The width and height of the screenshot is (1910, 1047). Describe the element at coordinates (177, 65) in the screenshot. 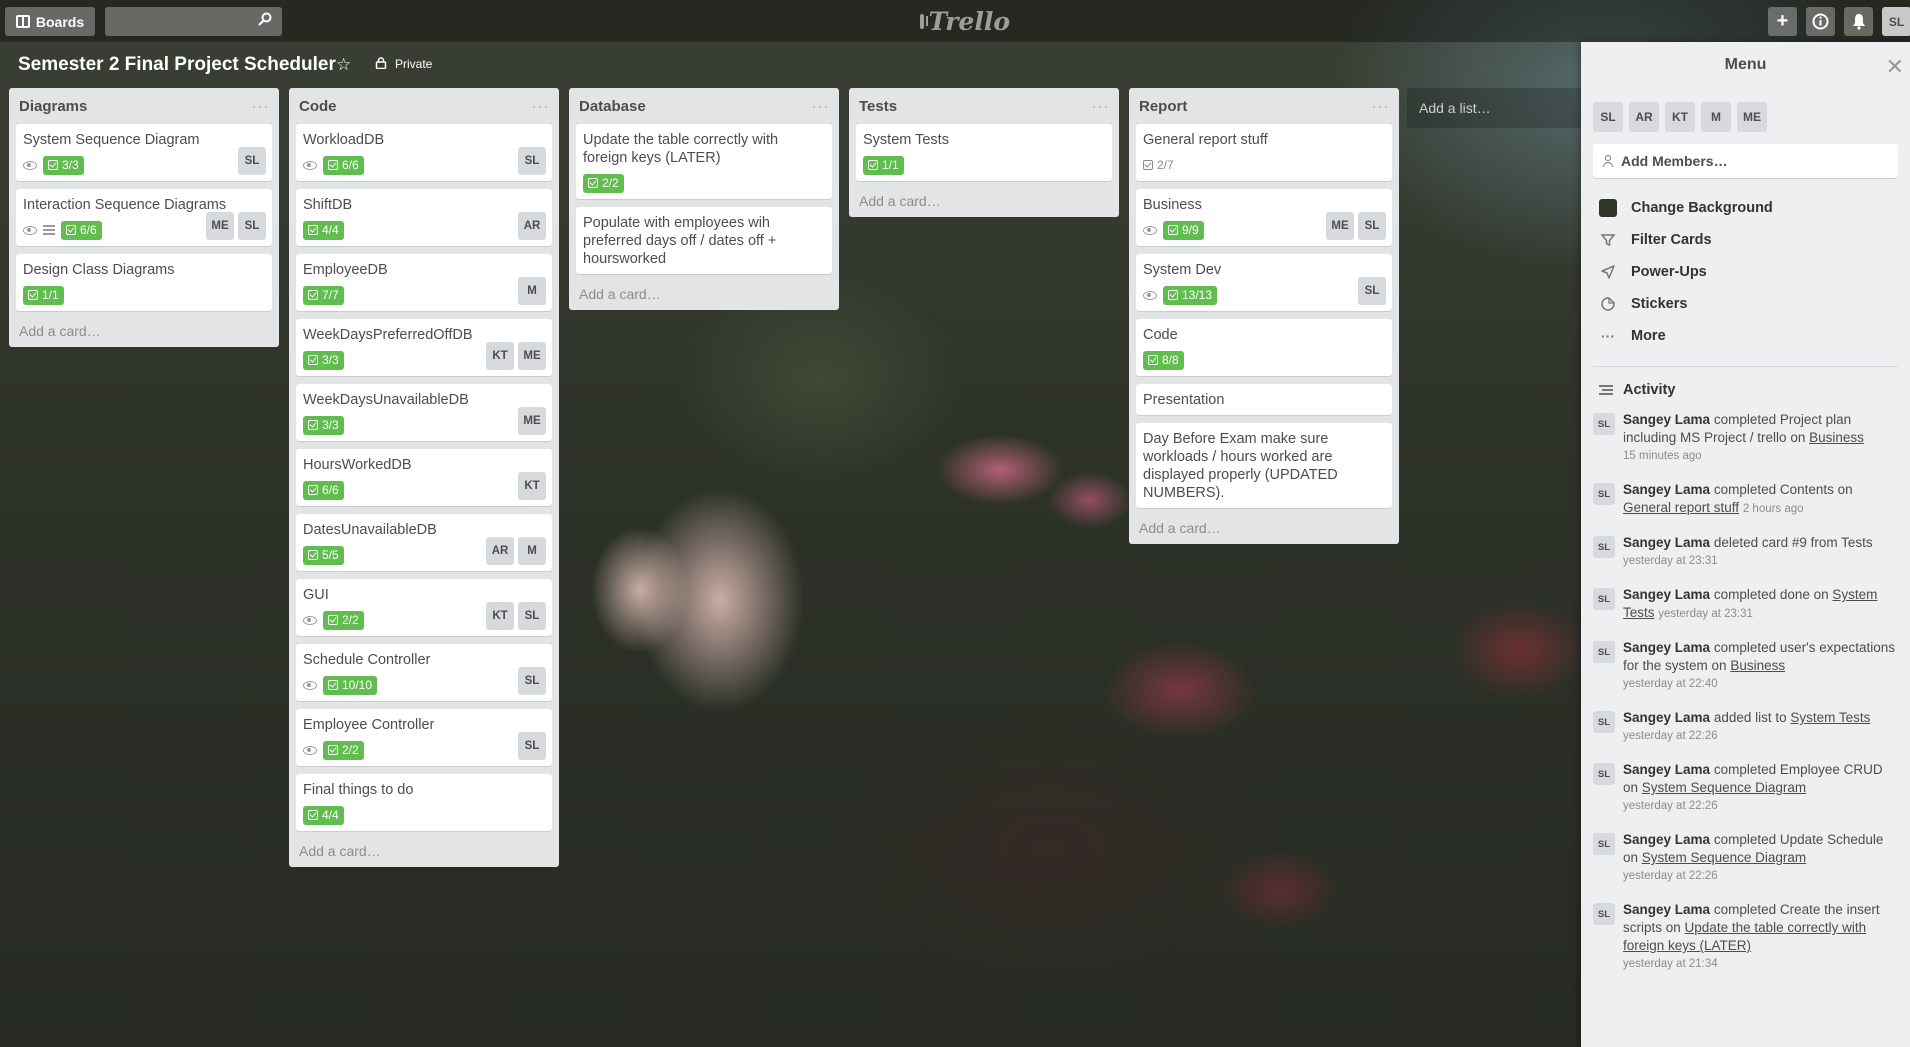

I see `board-title: Semester 2 Final Project Scheduler` at that location.